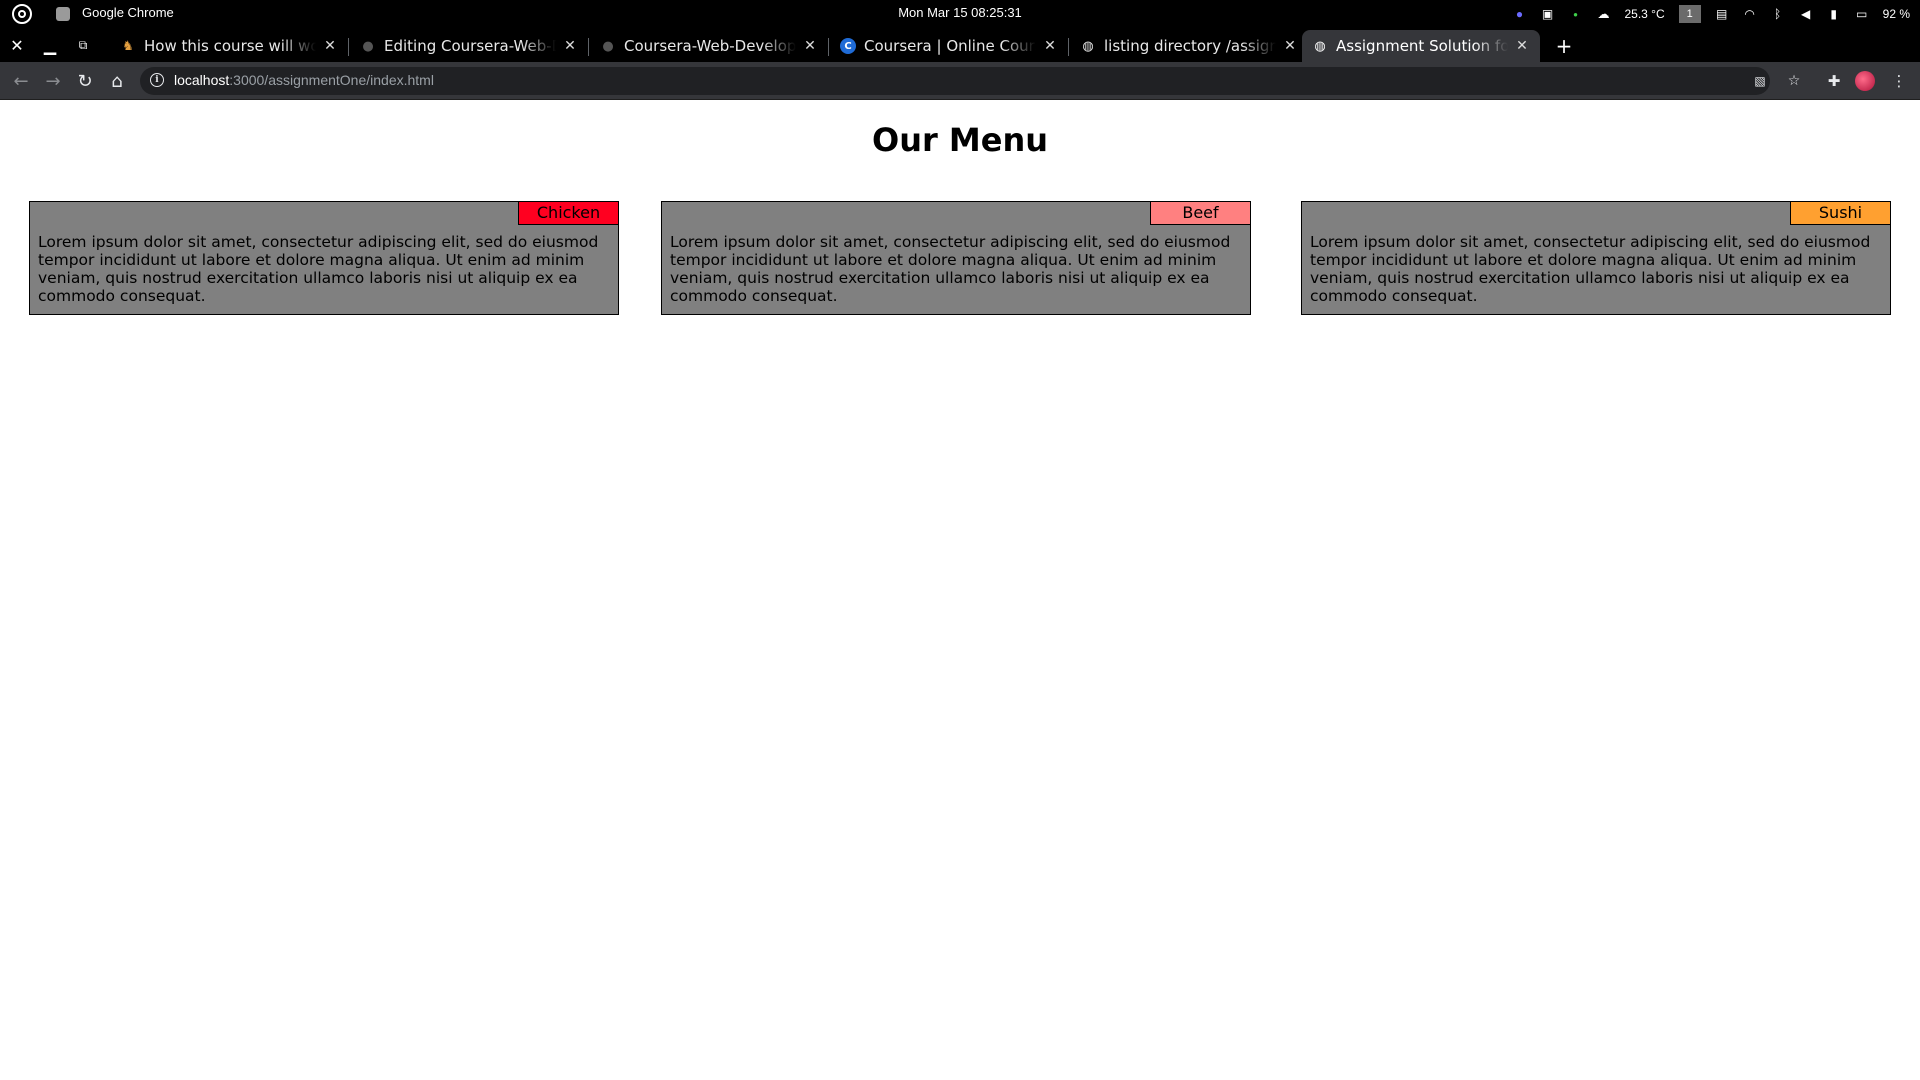 This screenshot has height=1080, width=1920. Describe the element at coordinates (1547, 14) in the screenshot. I see `clipboard-icon: ▣` at that location.